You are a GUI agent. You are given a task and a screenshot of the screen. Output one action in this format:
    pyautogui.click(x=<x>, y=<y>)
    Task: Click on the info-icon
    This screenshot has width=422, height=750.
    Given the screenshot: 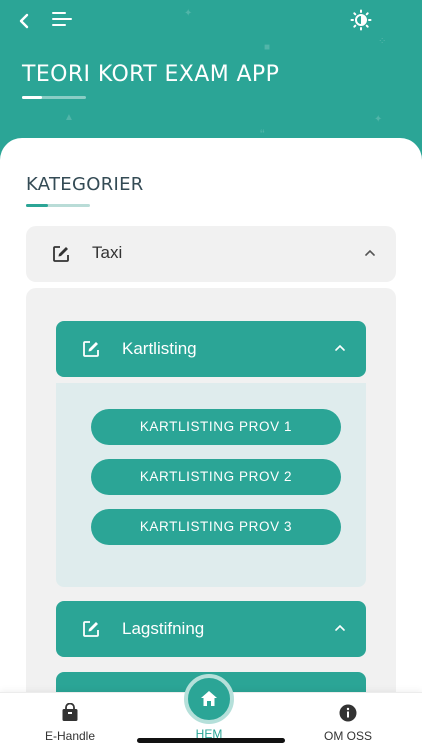 What is the action you would take?
    pyautogui.click(x=348, y=713)
    